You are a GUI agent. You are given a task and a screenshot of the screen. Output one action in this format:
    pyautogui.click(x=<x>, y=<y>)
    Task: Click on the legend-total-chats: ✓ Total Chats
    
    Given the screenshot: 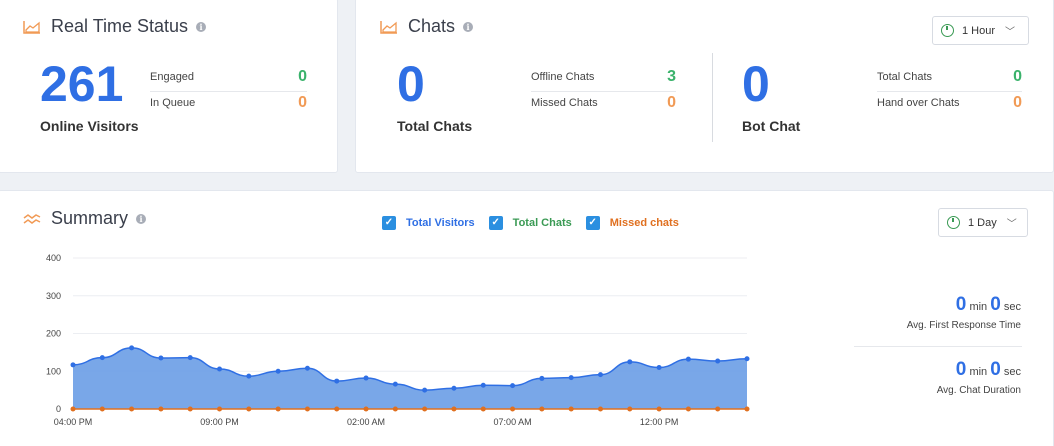 What is the action you would take?
    pyautogui.click(x=530, y=223)
    